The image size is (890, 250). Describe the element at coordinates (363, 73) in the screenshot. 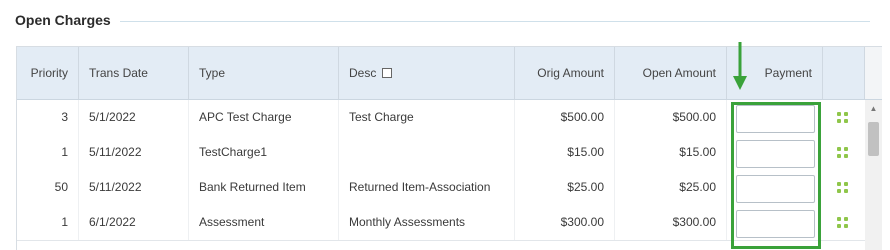

I see `col-desc-label: Desc` at that location.